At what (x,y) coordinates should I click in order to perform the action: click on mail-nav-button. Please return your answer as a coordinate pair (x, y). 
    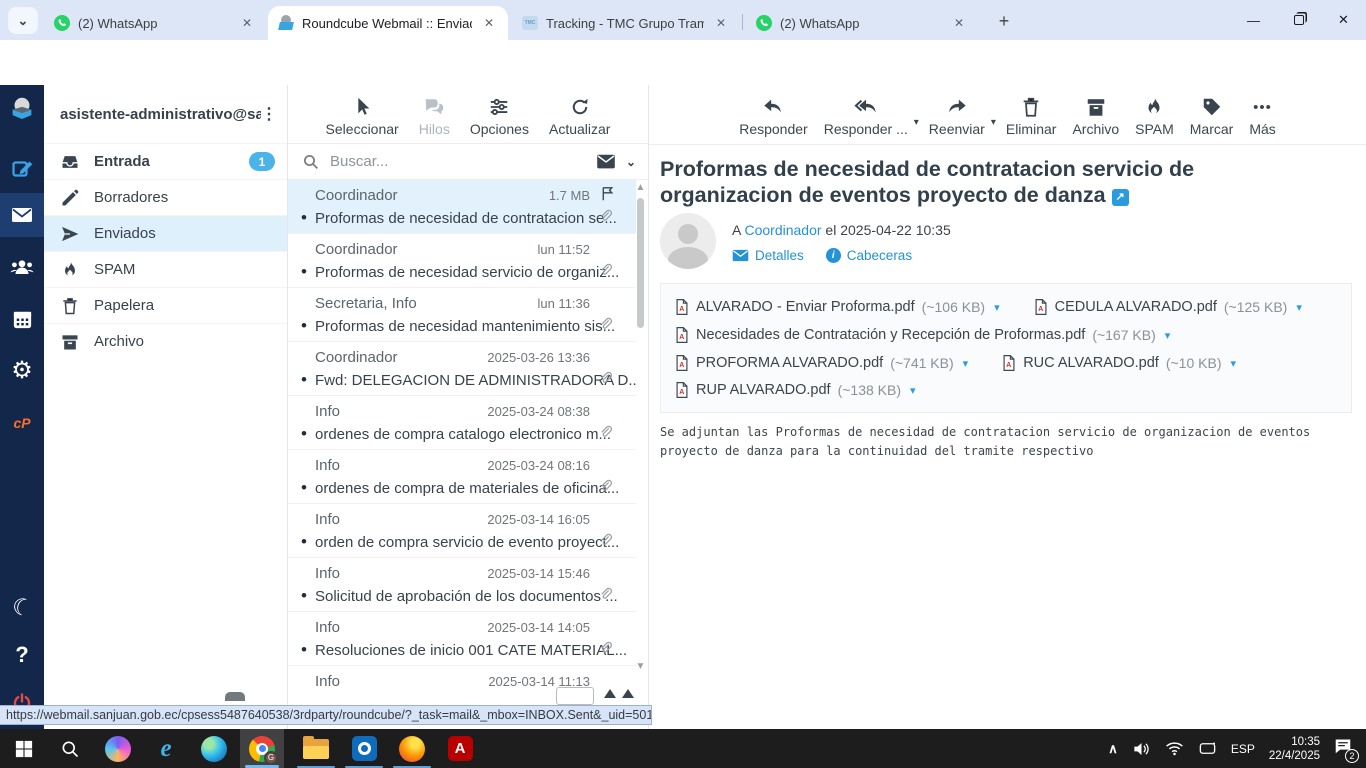
    Looking at the image, I should click on (22, 215).